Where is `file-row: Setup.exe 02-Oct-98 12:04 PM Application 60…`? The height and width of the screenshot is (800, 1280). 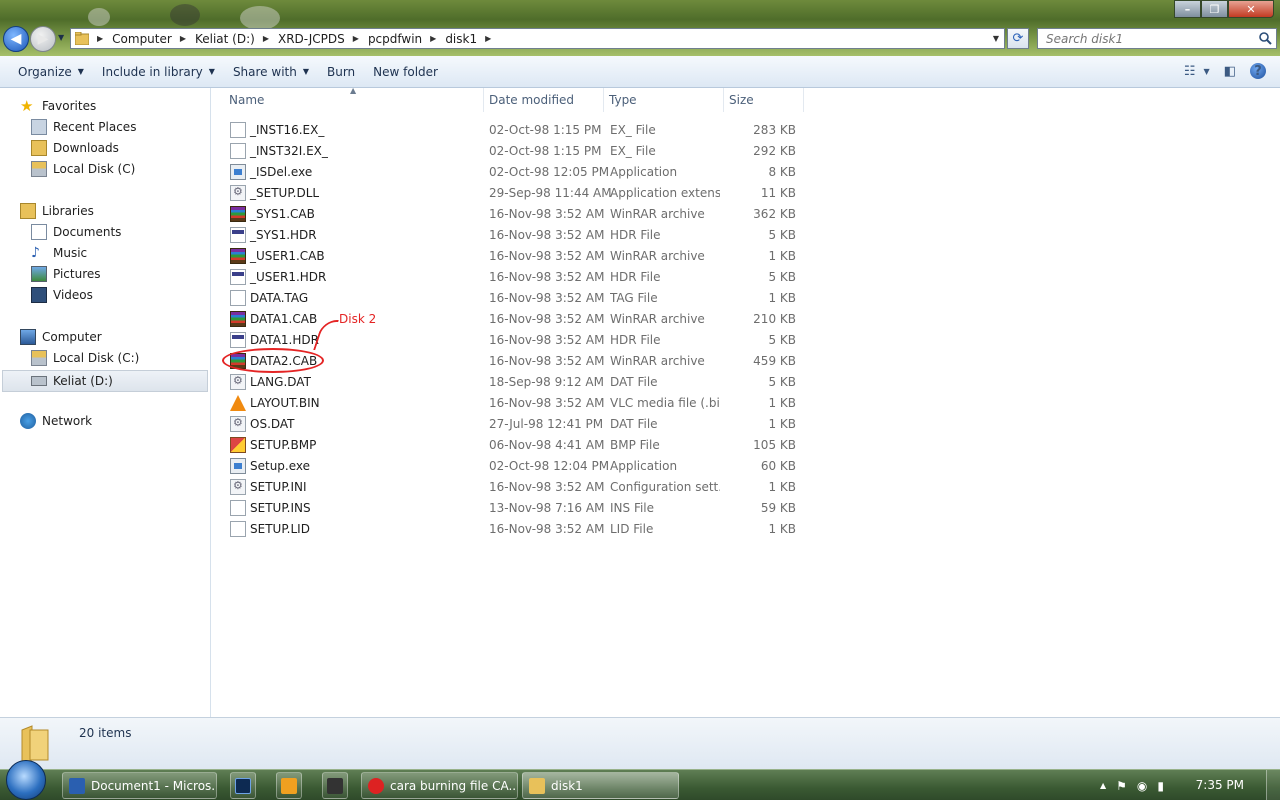 file-row: Setup.exe 02-Oct-98 12:04 PM Application 60… is located at coordinates (514, 465).